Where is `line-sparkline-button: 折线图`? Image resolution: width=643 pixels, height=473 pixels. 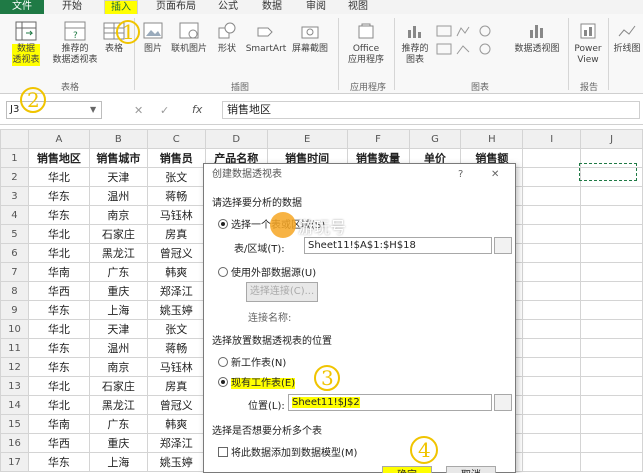
line-sparkline-button: 折线图 is located at coordinates (627, 37).